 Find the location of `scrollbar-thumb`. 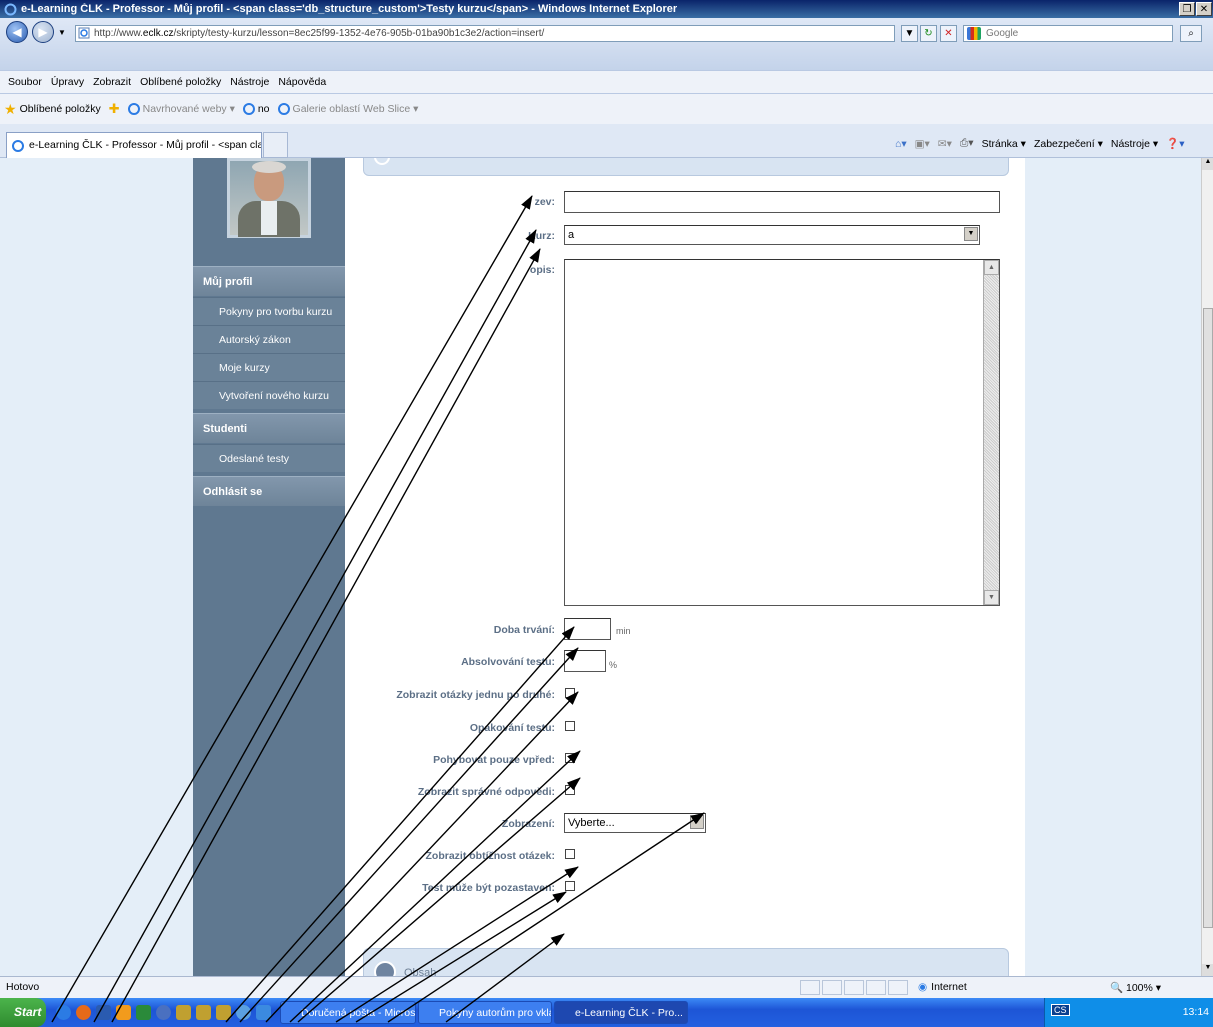

scrollbar-thumb is located at coordinates (1208, 618).